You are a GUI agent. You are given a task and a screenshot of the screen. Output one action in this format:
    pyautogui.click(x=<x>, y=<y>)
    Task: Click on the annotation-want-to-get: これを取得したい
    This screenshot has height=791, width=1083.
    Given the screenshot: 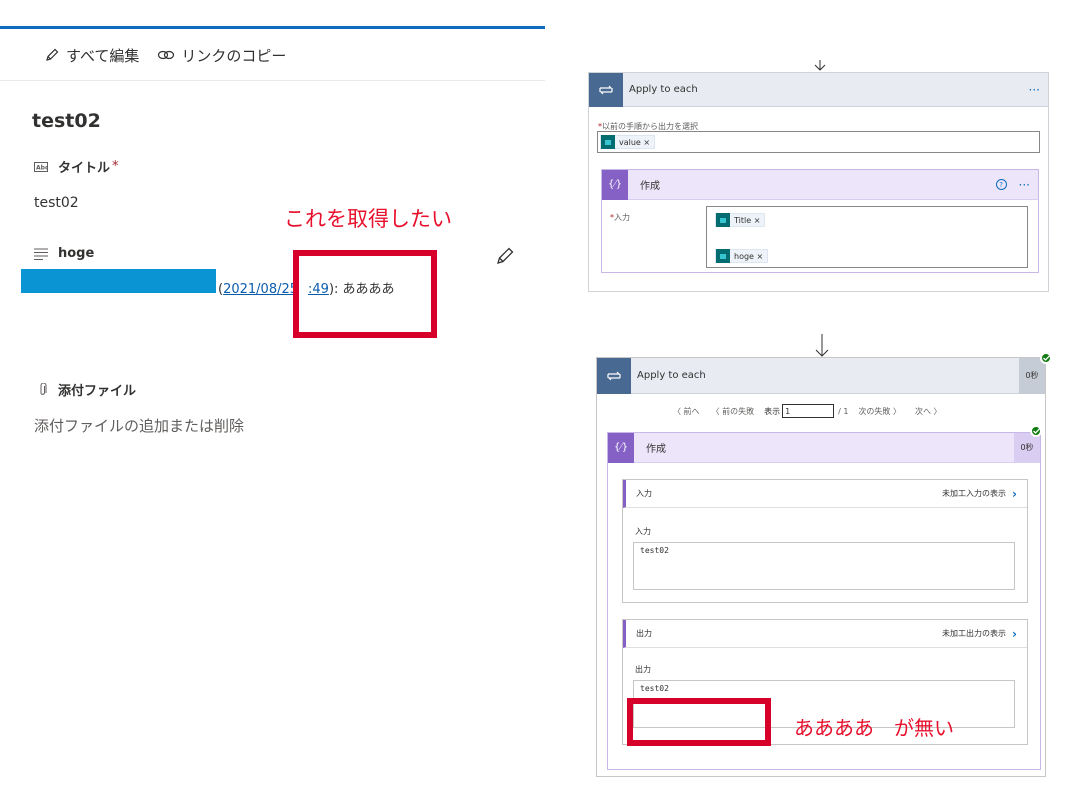 What is the action you would take?
    pyautogui.click(x=368, y=219)
    